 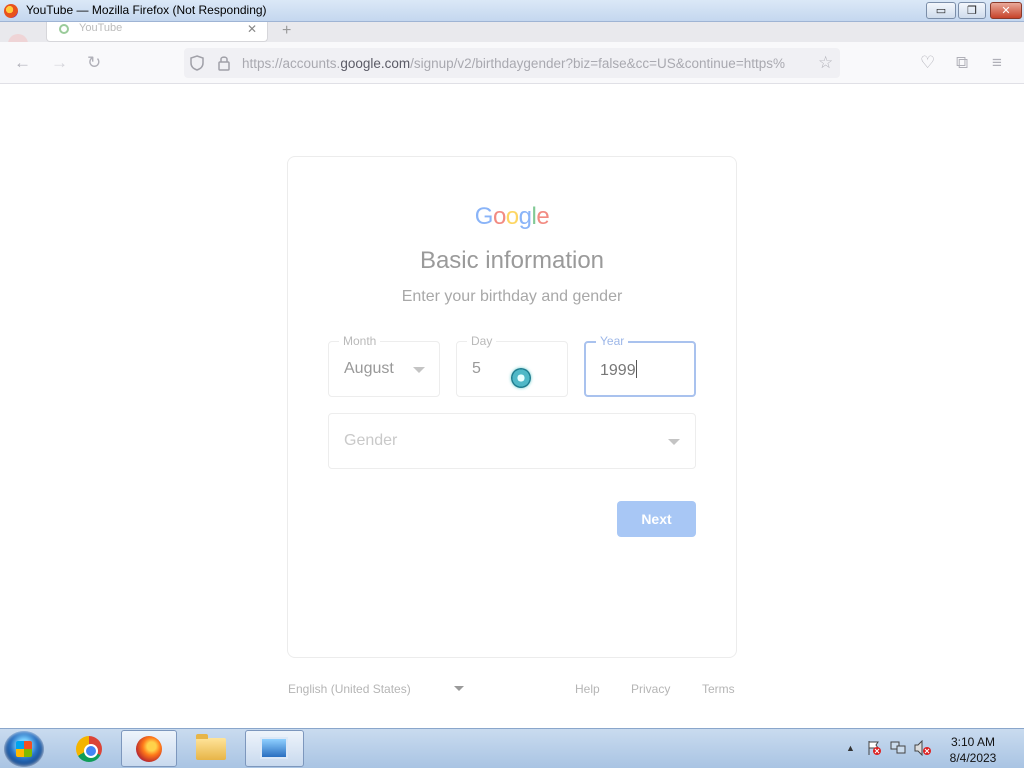 I want to click on remote-desktop-icon, so click(x=274, y=748).